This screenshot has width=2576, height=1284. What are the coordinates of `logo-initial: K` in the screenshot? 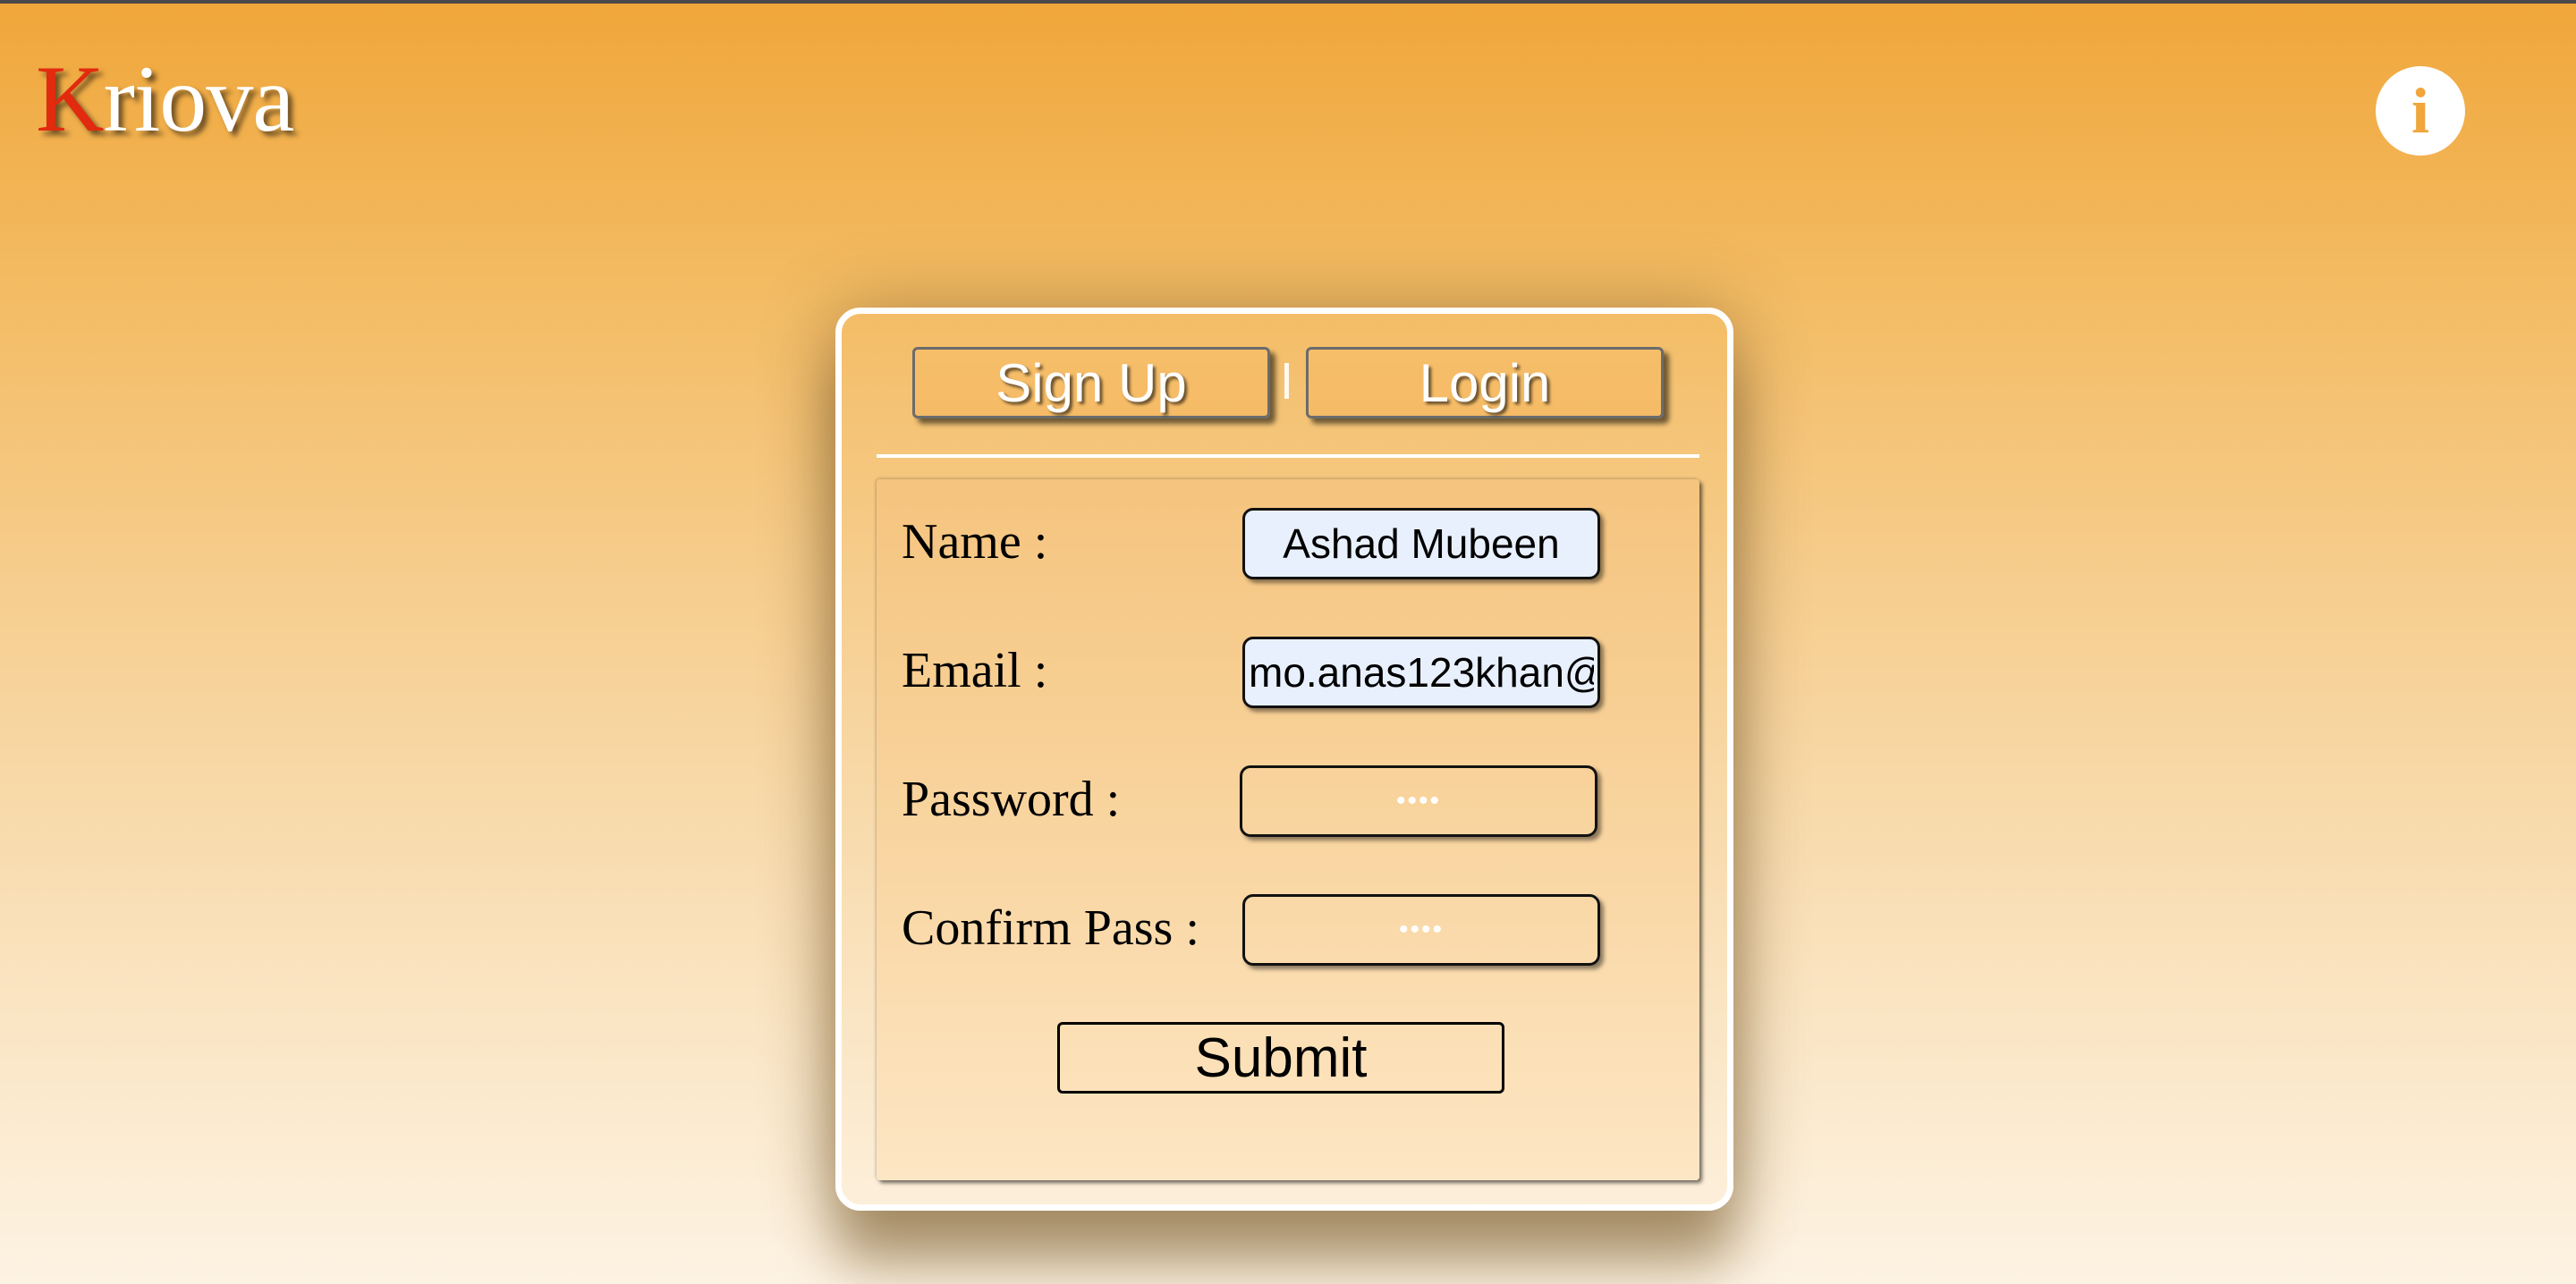 It's located at (70, 99).